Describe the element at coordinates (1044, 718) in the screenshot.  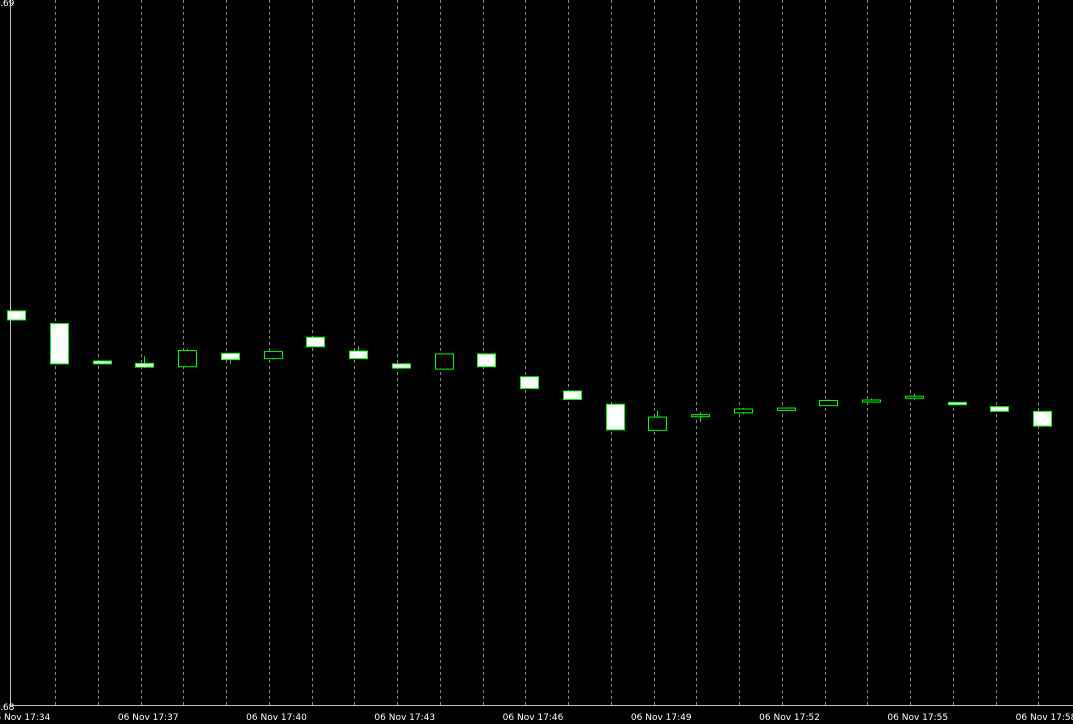
I see `x-tick-label: 06 Nov 17:58` at that location.